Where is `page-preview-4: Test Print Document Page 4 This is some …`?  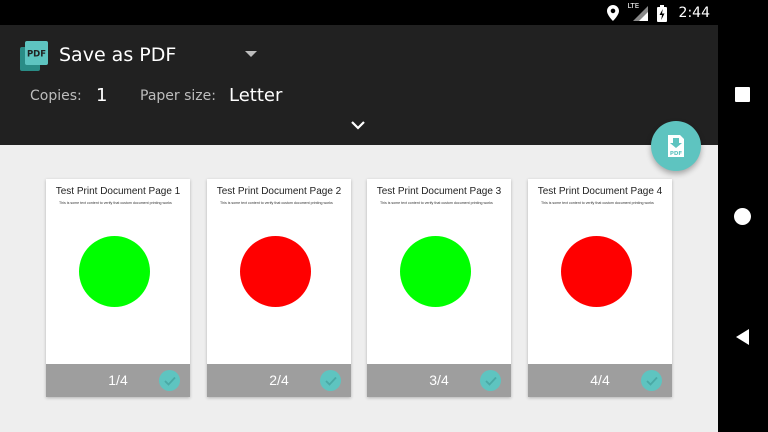 page-preview-4: Test Print Document Page 4 This is some … is located at coordinates (600, 288).